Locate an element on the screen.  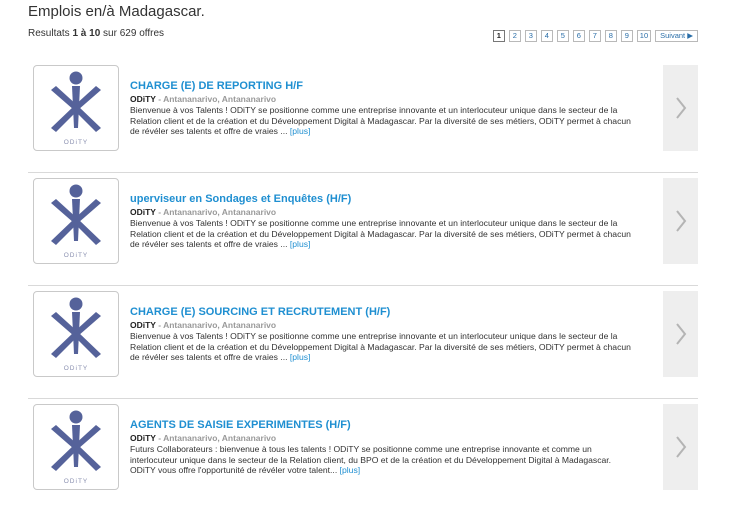
pagination: 1 2 3 4 5 6 7 8 9 10 Suivant ▶ is located at coordinates (595, 36).